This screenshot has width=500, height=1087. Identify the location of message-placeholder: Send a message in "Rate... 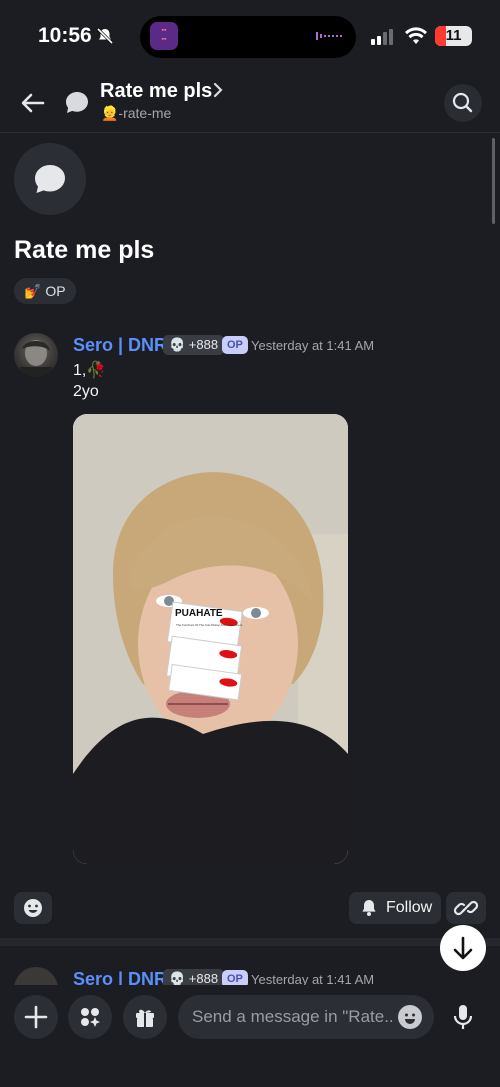
(293, 1016).